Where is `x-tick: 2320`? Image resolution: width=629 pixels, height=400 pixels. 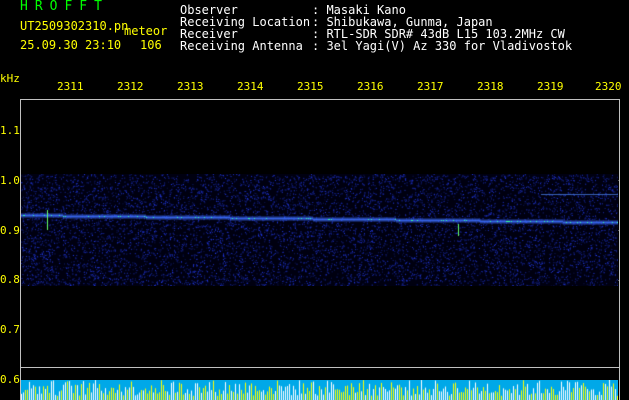 x-tick: 2320 is located at coordinates (608, 86).